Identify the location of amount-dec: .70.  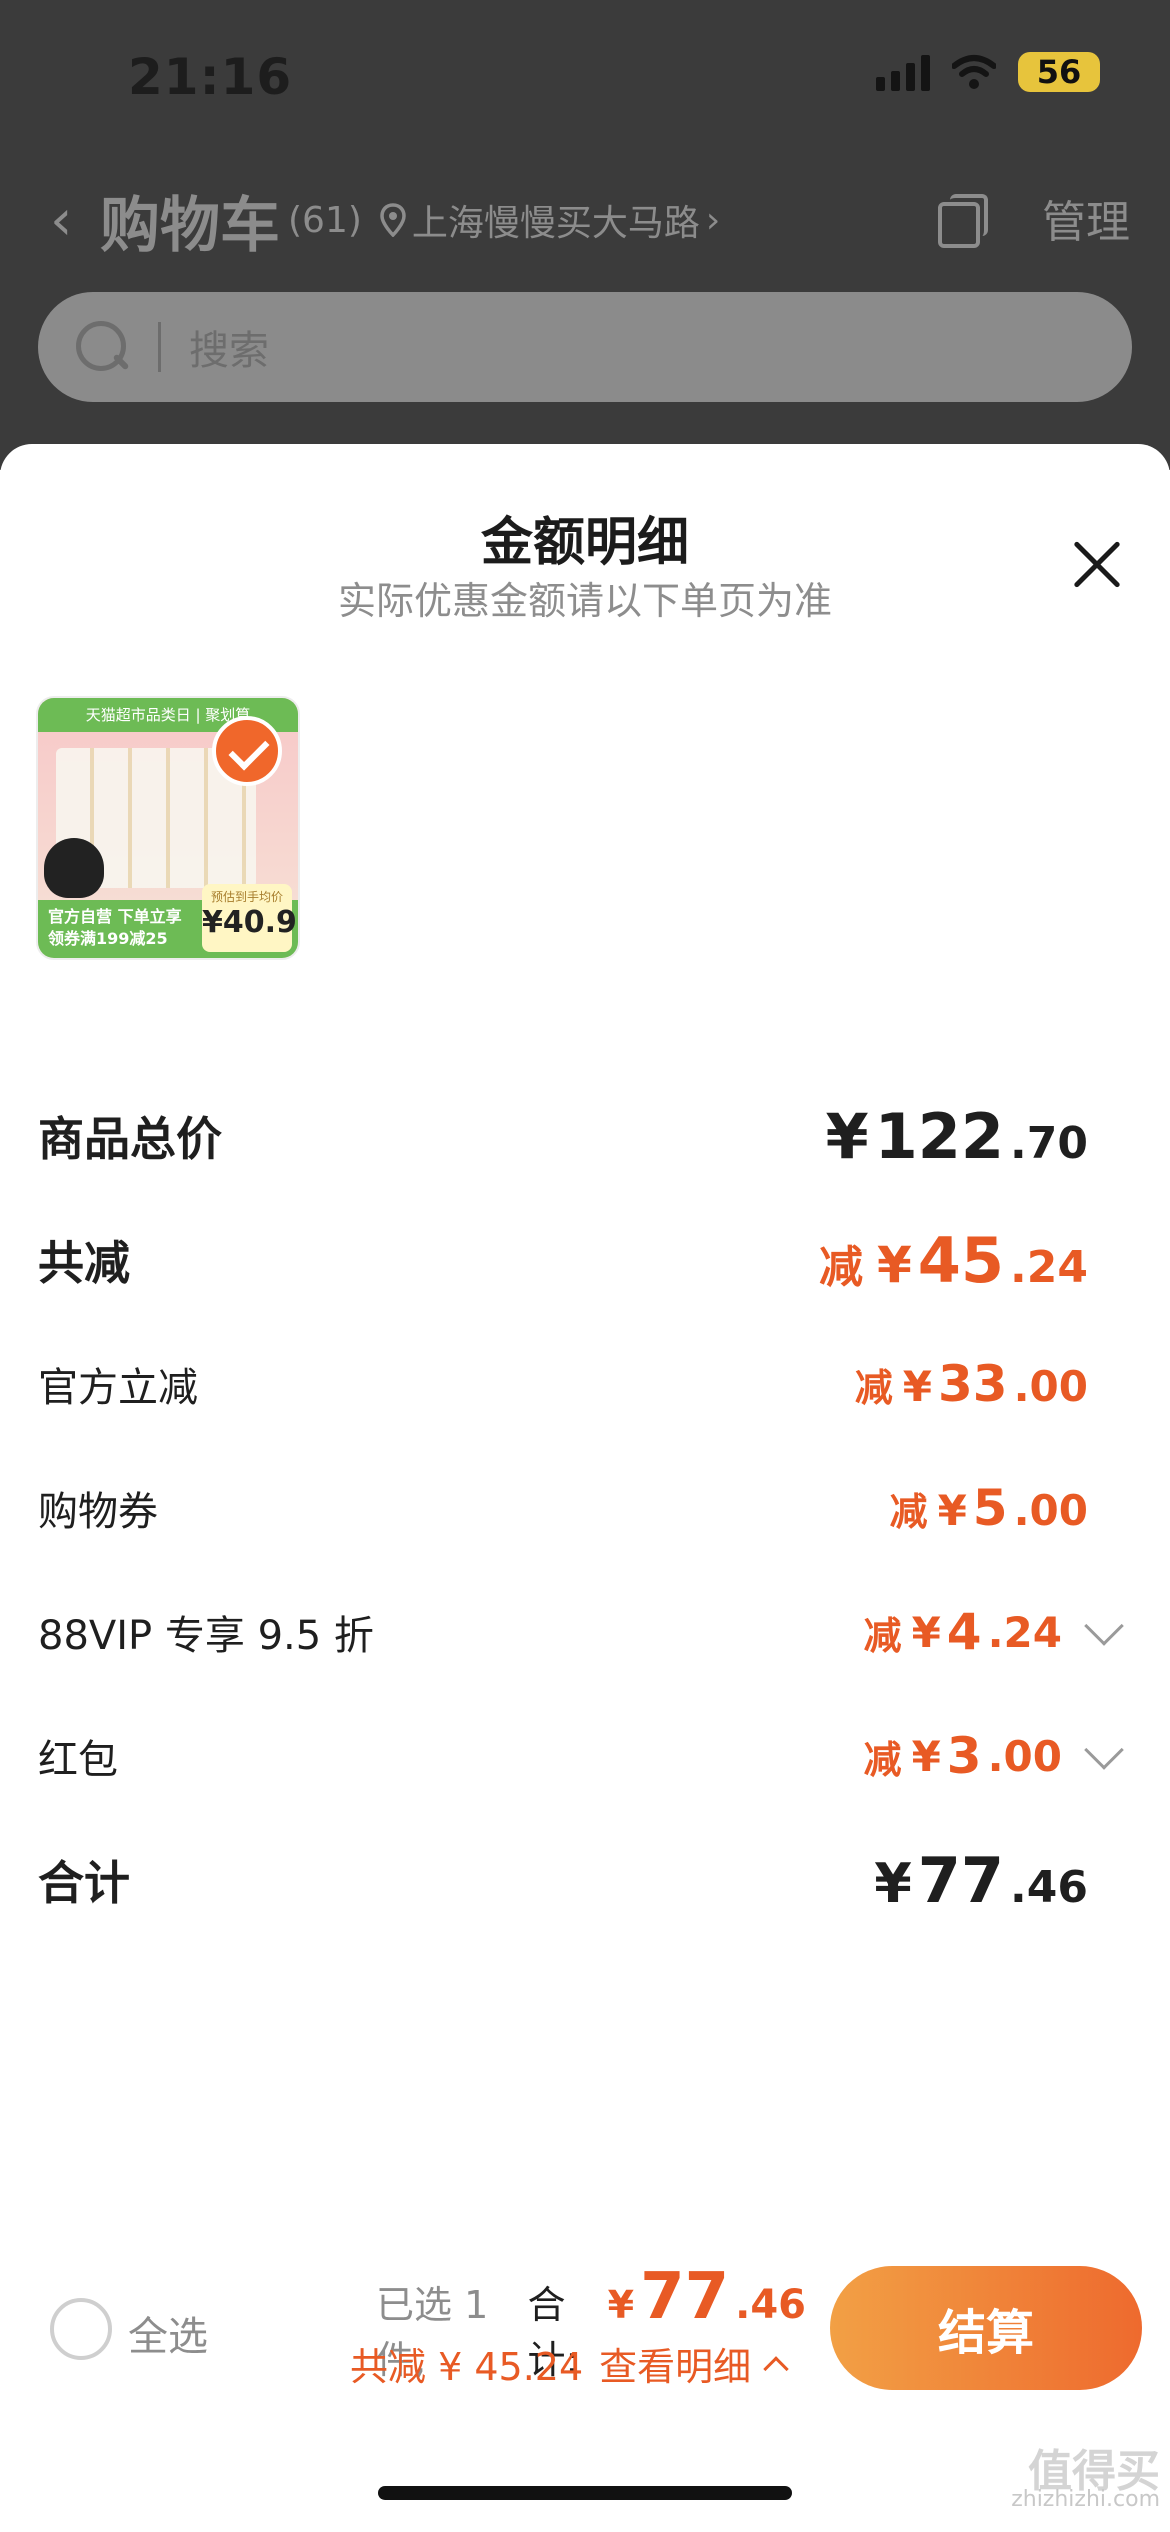
(1049, 1143).